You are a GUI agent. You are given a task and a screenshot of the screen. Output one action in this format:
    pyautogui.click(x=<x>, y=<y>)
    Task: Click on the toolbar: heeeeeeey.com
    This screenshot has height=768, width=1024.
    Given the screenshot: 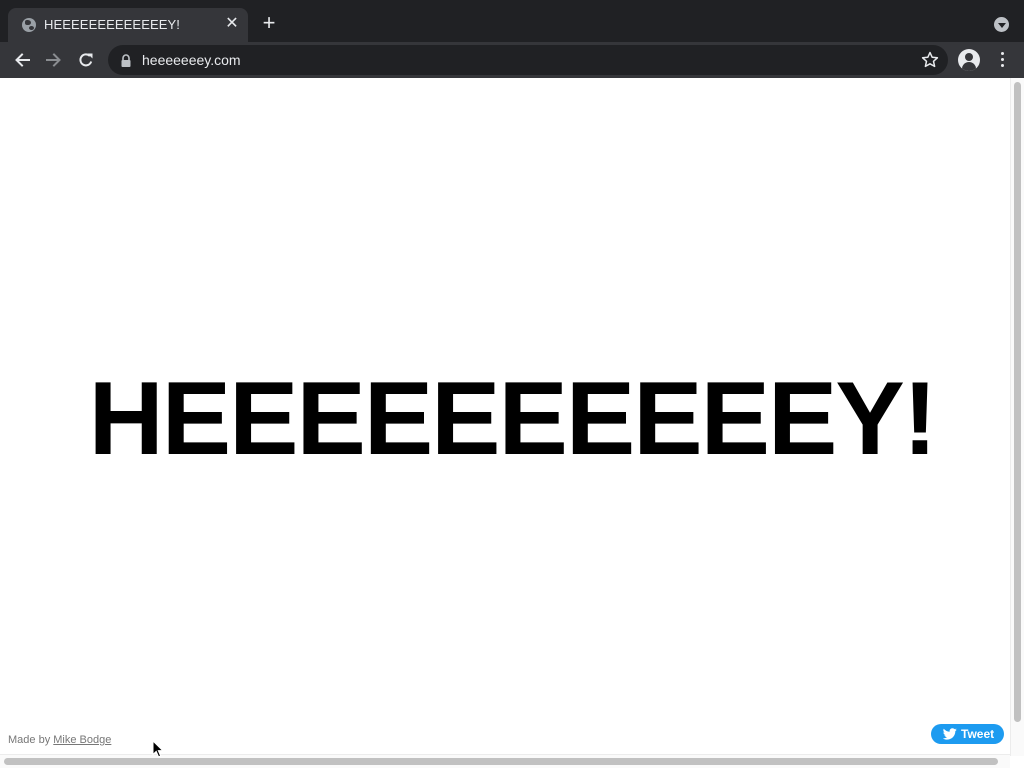 What is the action you would take?
    pyautogui.click(x=512, y=60)
    